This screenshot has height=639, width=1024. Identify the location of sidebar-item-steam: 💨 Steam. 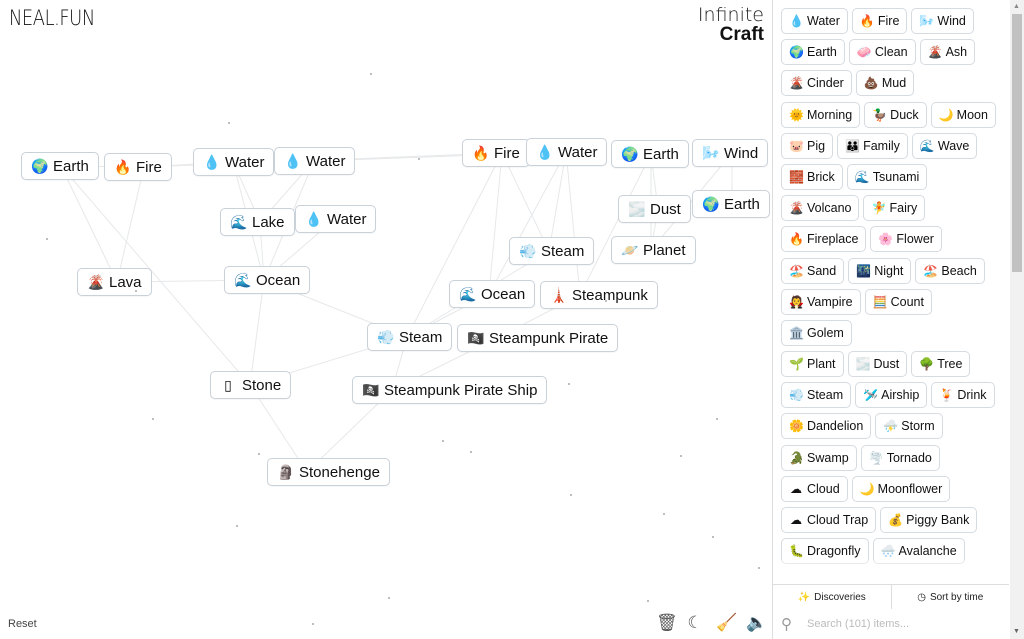
(816, 395).